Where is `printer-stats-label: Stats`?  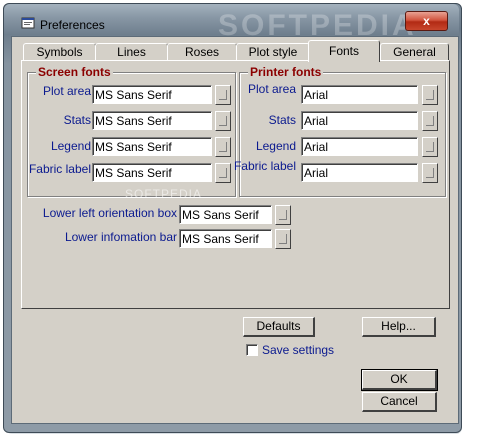
printer-stats-label: Stats is located at coordinates (282, 120).